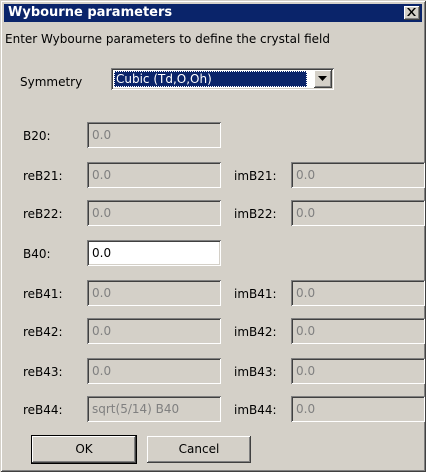  Describe the element at coordinates (154, 175) in the screenshot. I see `reb21-field: 0.0` at that location.